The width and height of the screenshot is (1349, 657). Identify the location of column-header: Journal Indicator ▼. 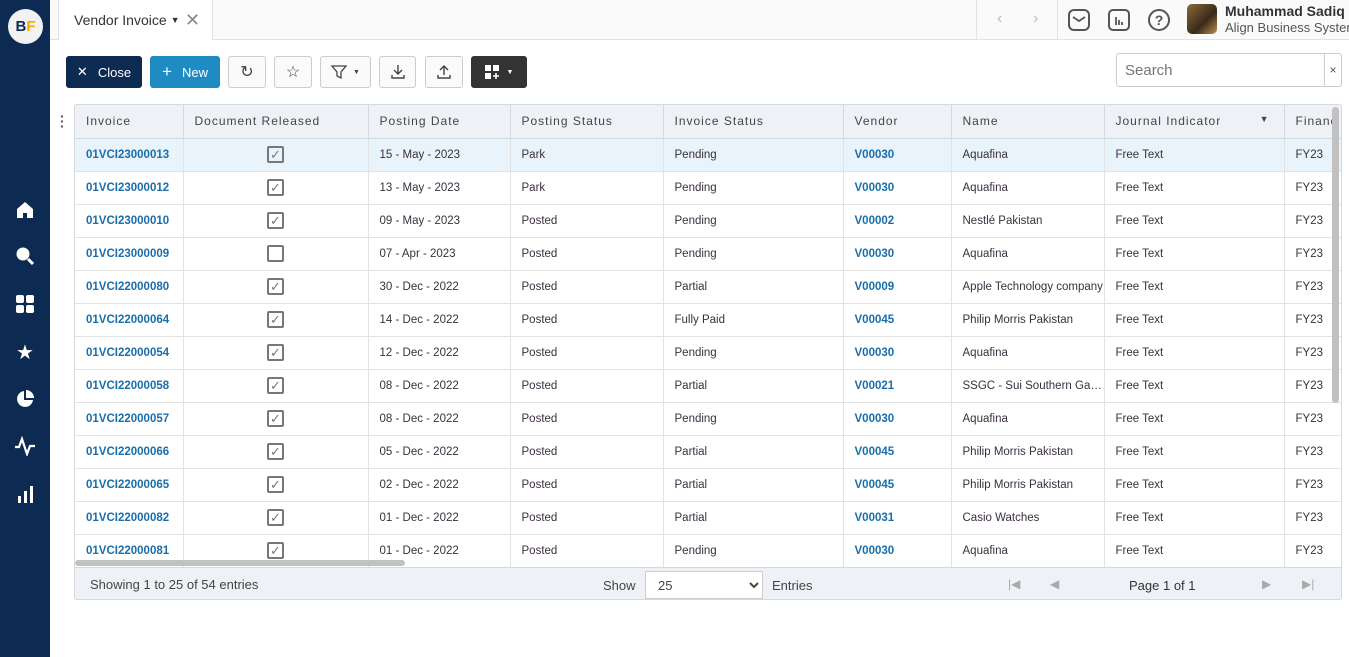
(1194, 122).